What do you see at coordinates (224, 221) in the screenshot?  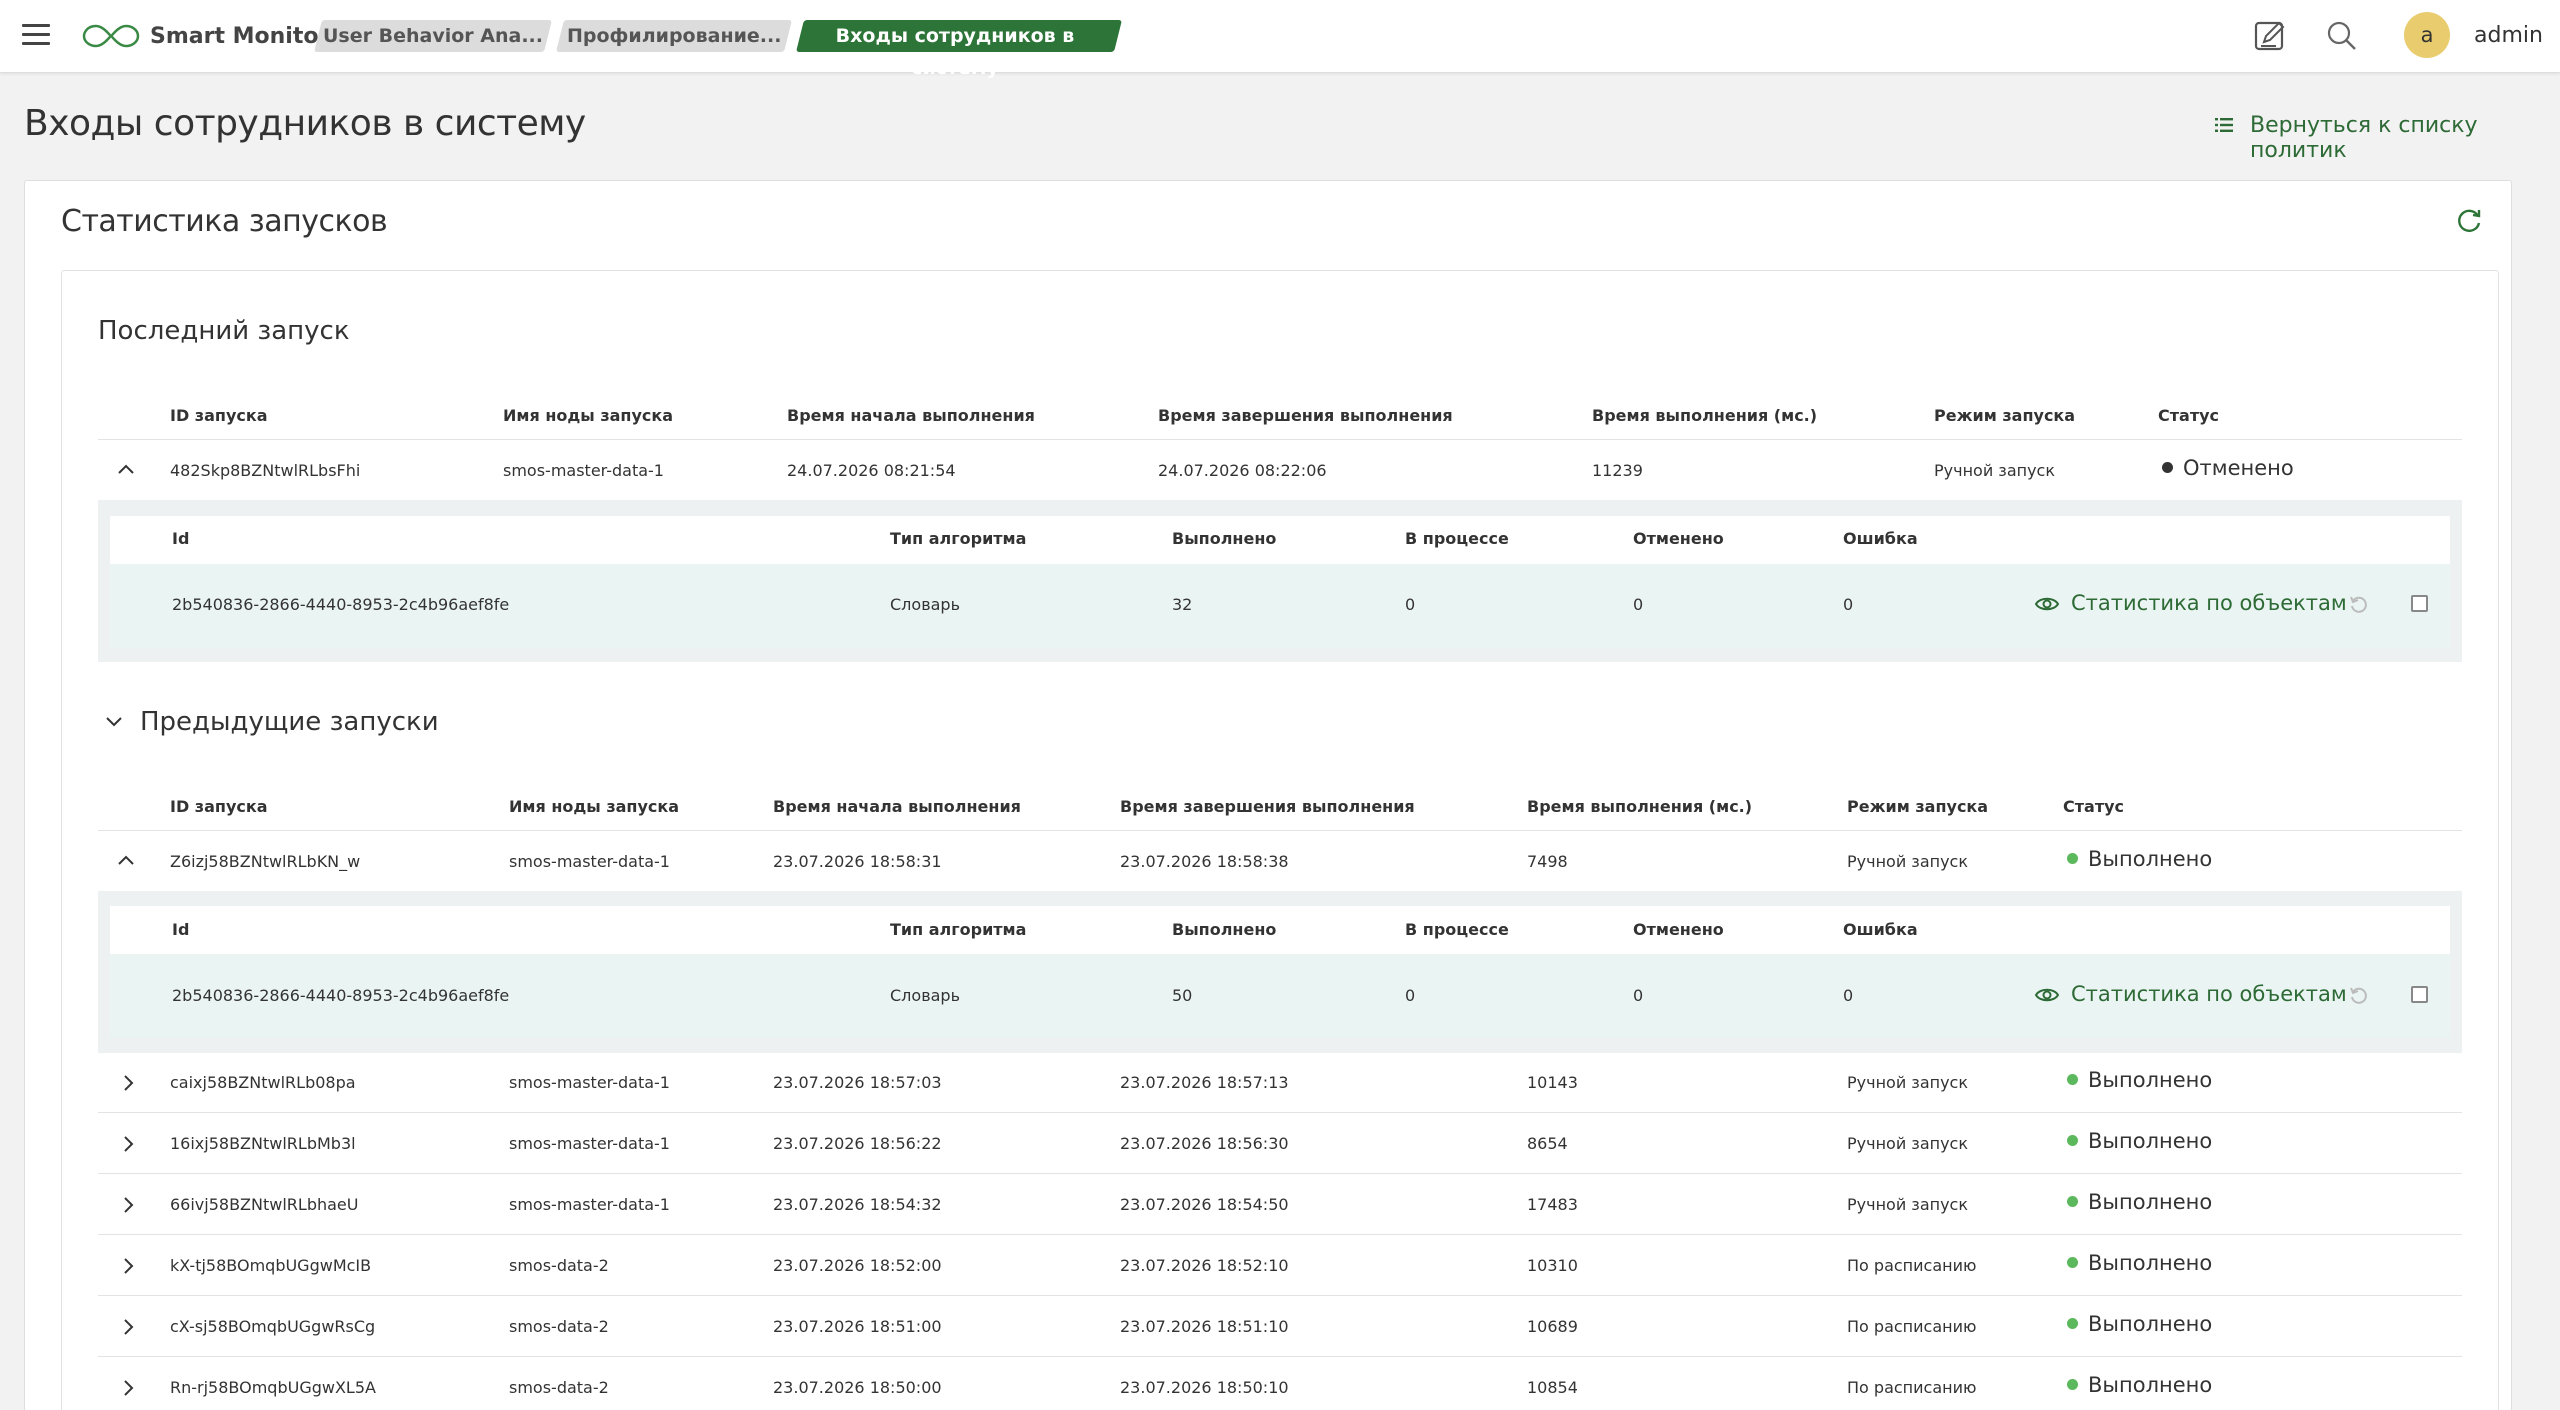 I see `card-title: Статистика запусков` at bounding box center [224, 221].